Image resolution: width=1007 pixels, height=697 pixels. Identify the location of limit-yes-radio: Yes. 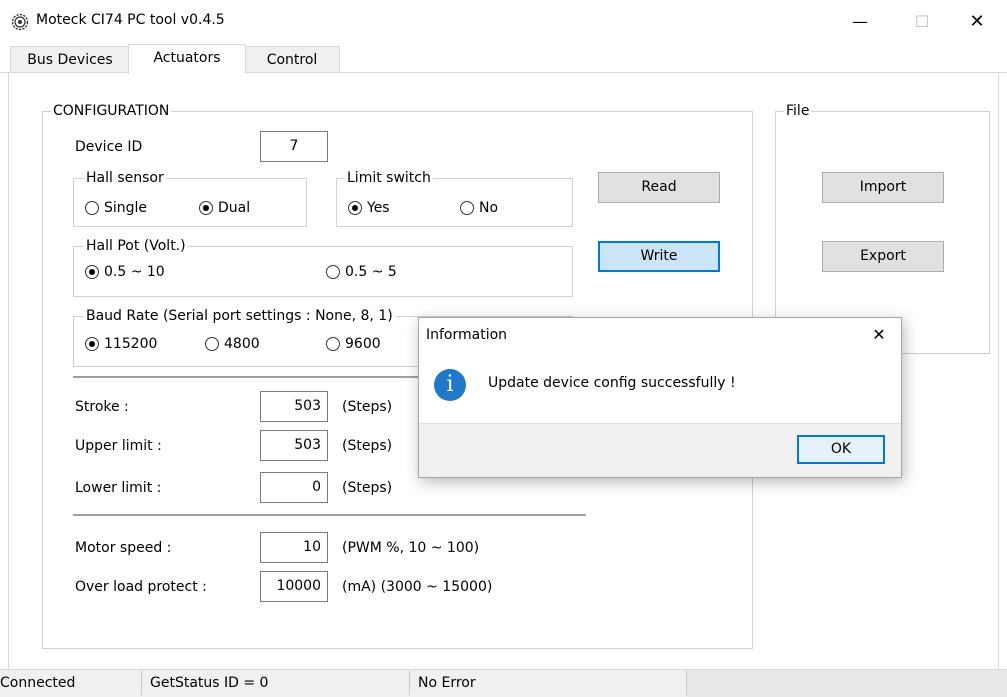
(369, 208).